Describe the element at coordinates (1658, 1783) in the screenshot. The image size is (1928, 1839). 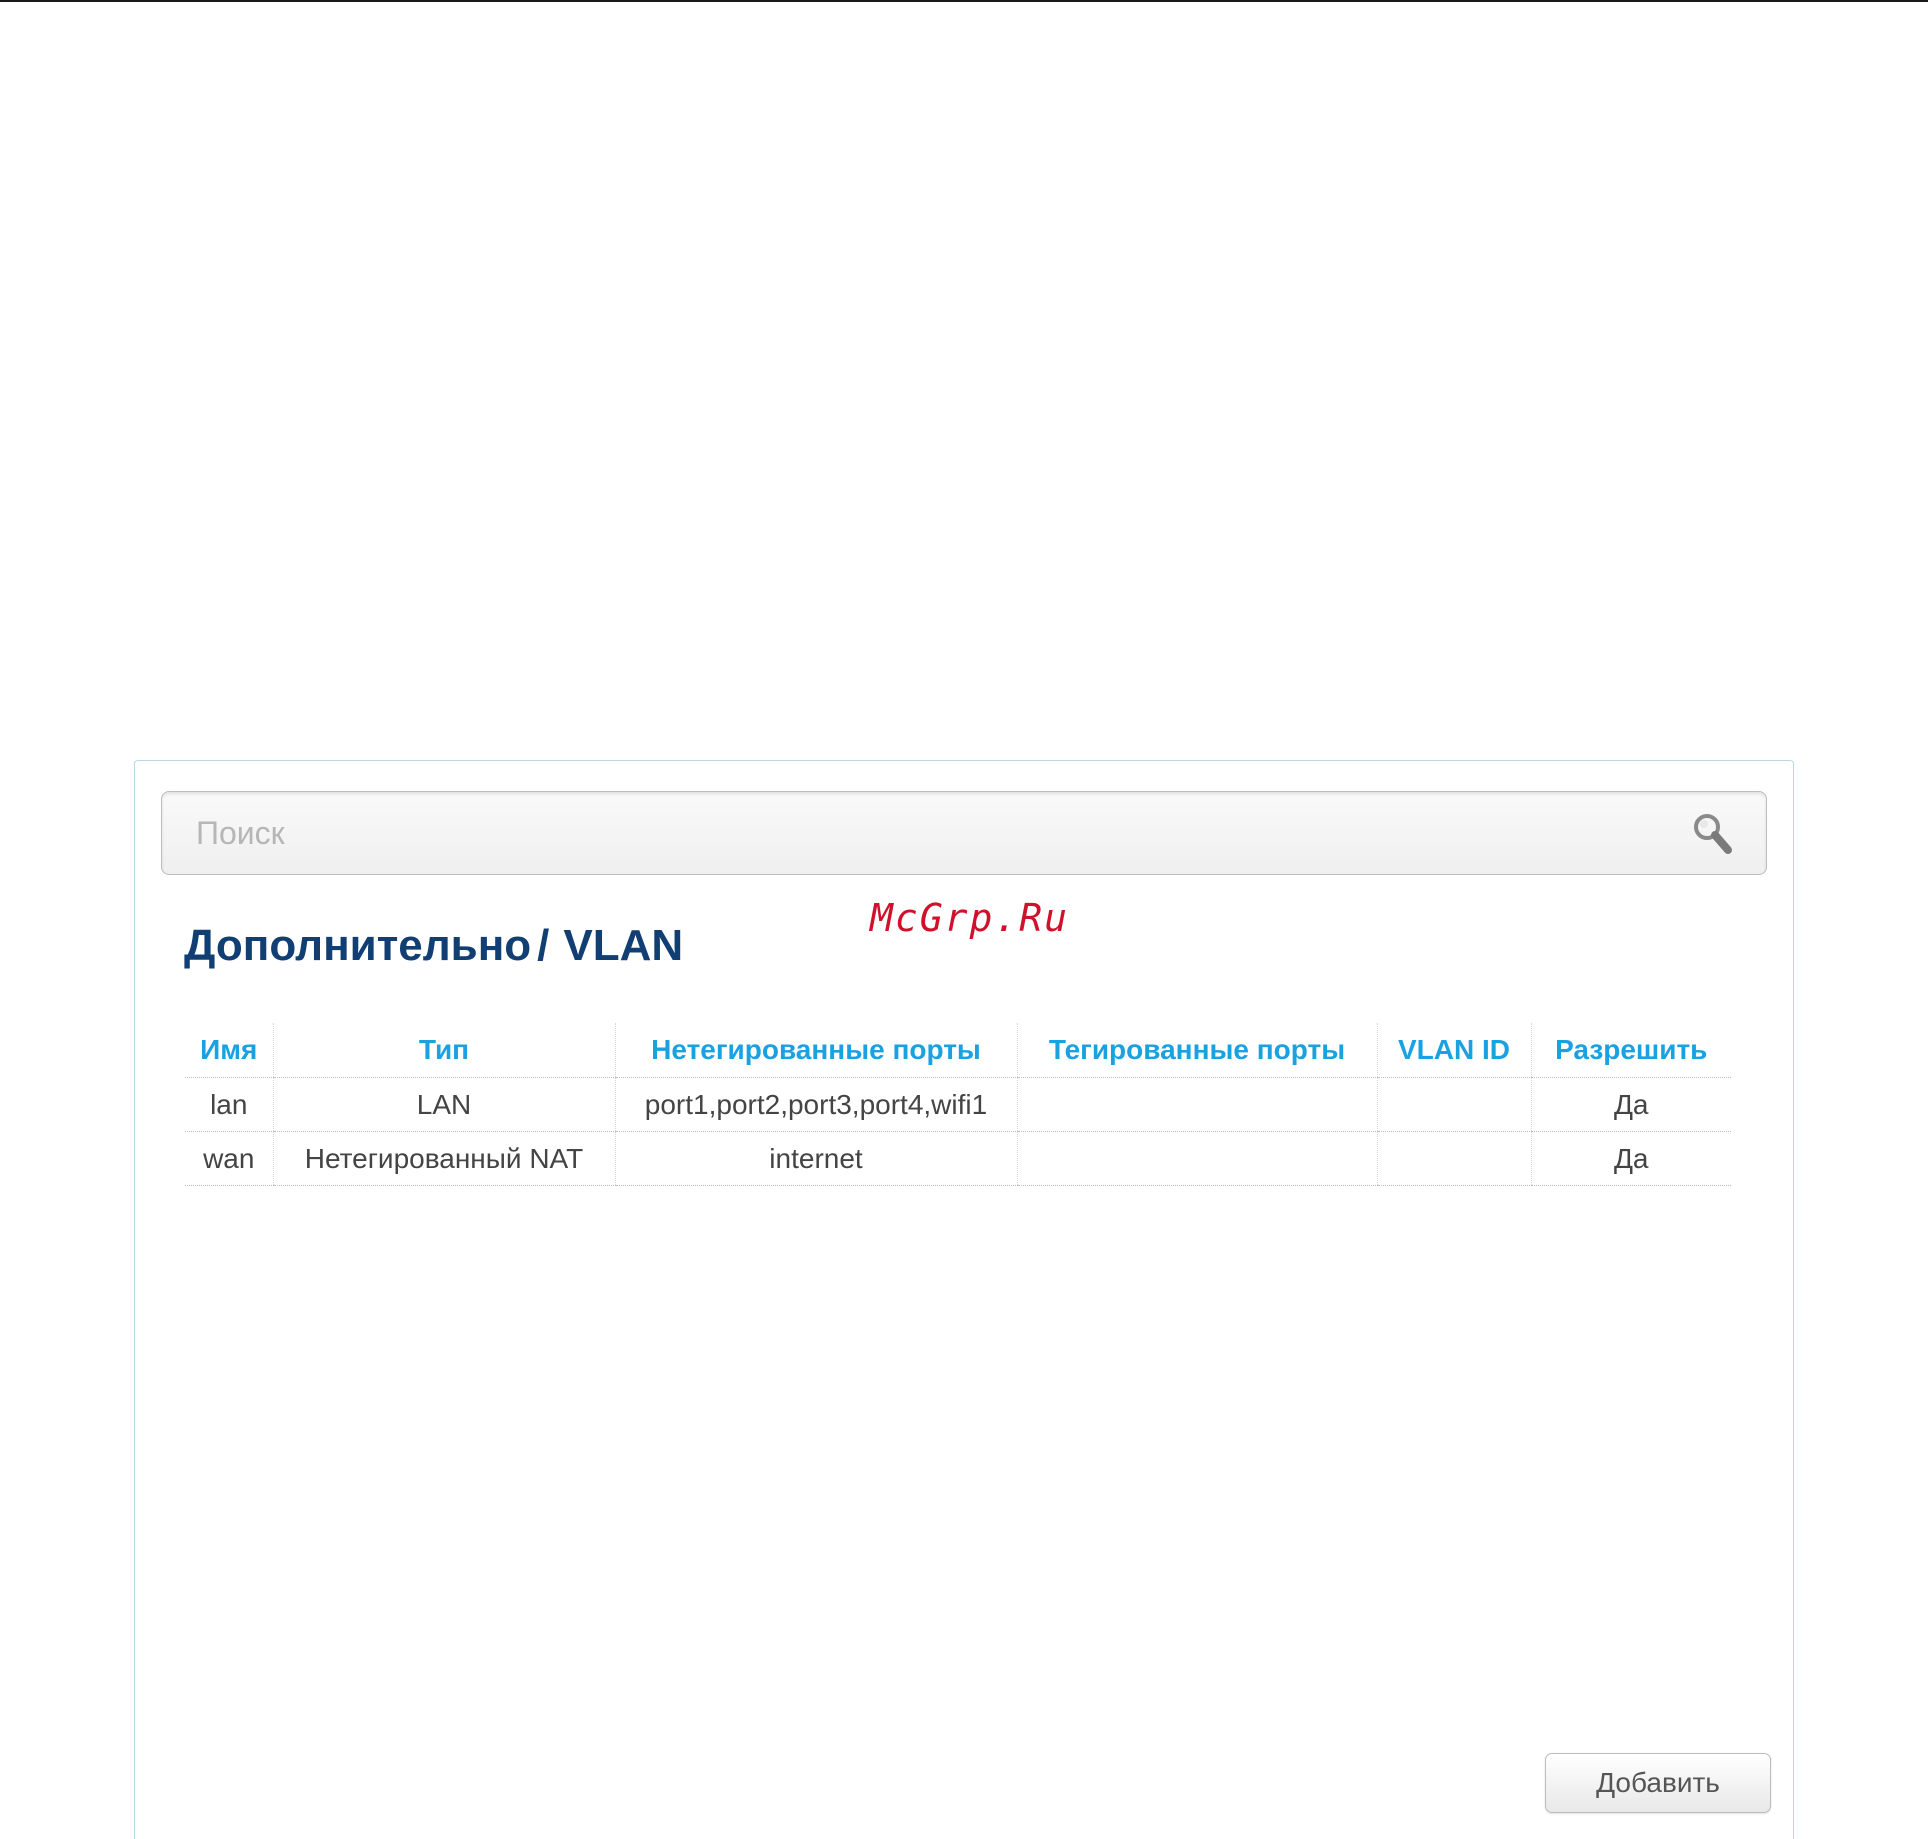
I see `add-button: Добавить` at that location.